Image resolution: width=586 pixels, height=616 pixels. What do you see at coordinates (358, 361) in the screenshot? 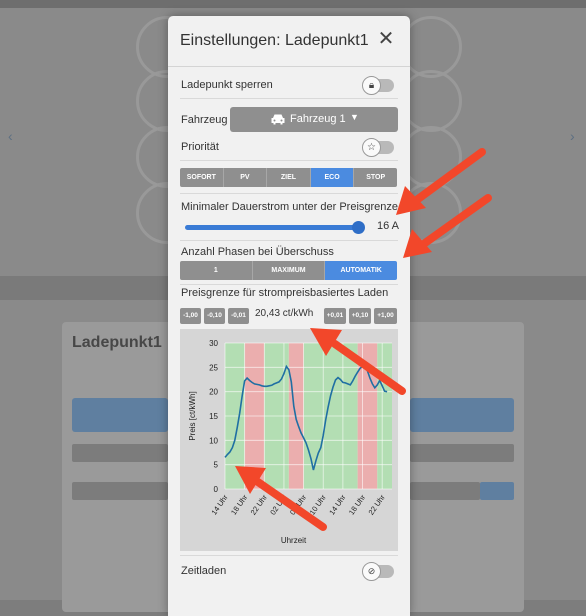
I see `annotation-arrow-price-limit` at bounding box center [358, 361].